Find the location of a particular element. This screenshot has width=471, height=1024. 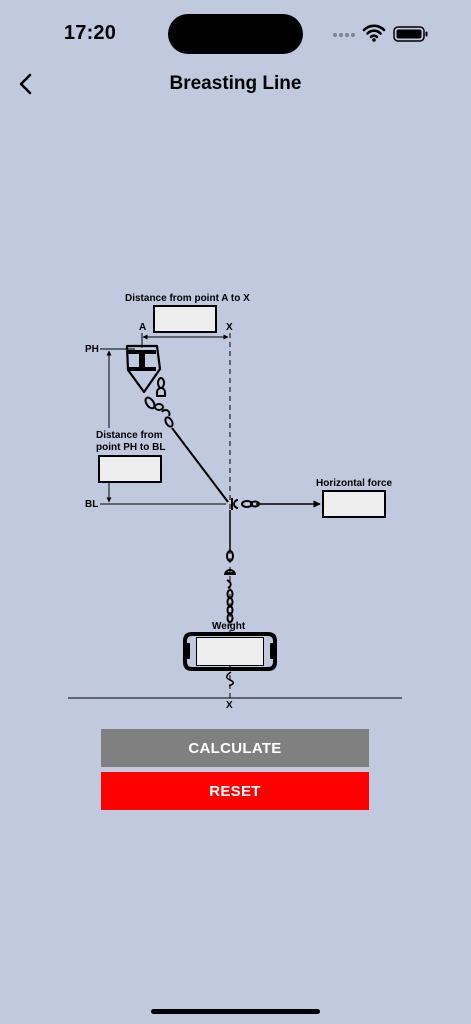

label-point-a: A is located at coordinates (143, 327).